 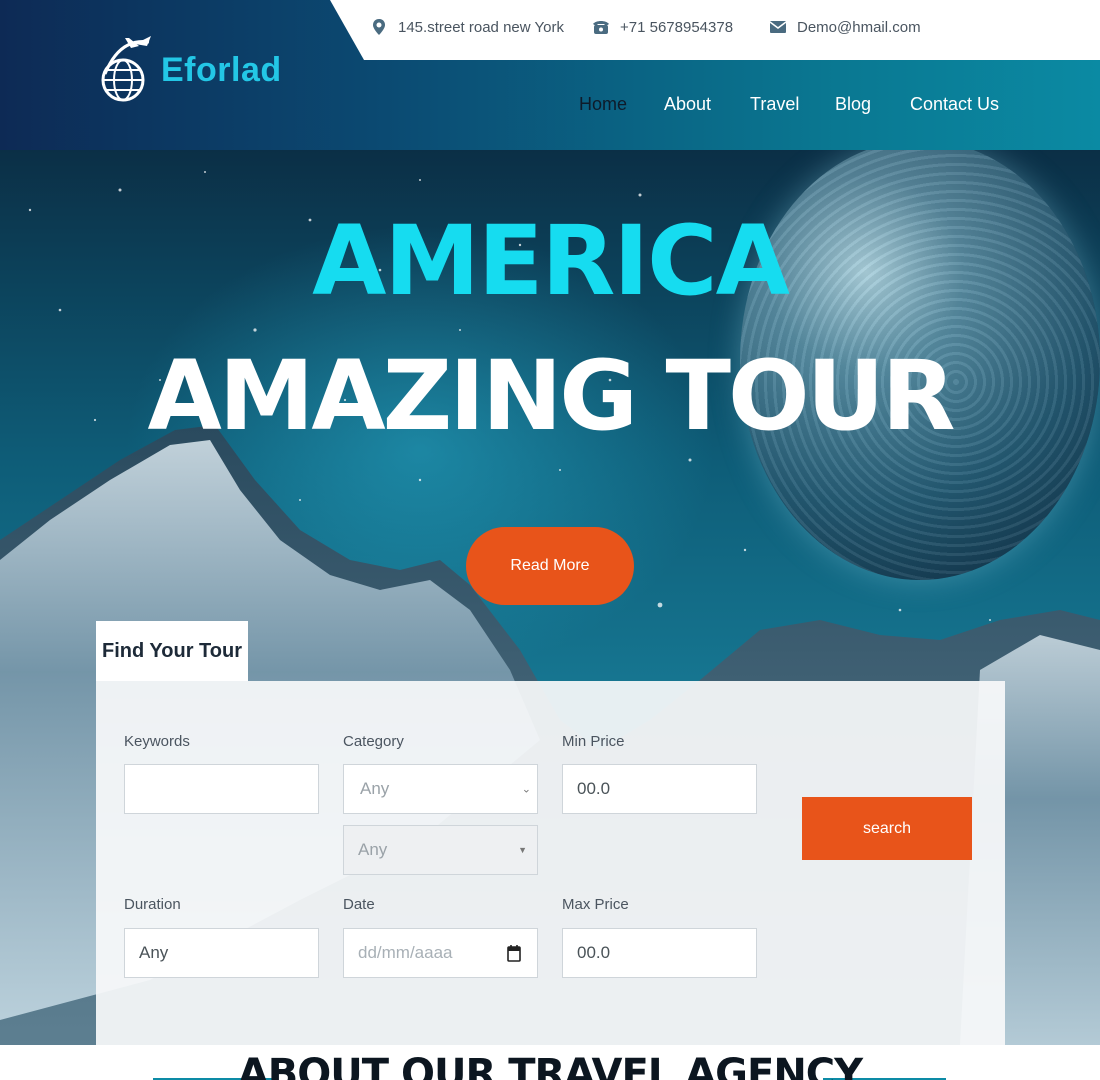 What do you see at coordinates (954, 104) in the screenshot?
I see `nav-contact: Contact Us` at bounding box center [954, 104].